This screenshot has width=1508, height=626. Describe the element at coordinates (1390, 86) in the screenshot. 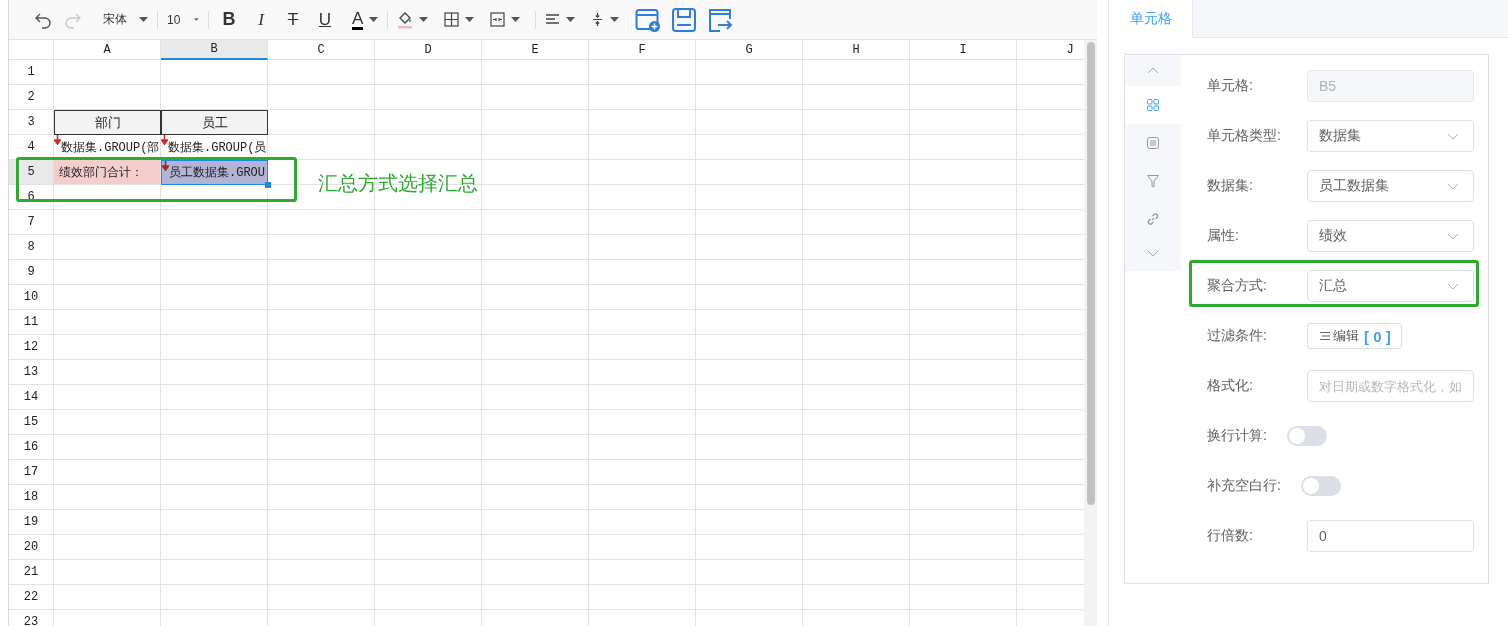

I see `readonly-field: B5` at that location.